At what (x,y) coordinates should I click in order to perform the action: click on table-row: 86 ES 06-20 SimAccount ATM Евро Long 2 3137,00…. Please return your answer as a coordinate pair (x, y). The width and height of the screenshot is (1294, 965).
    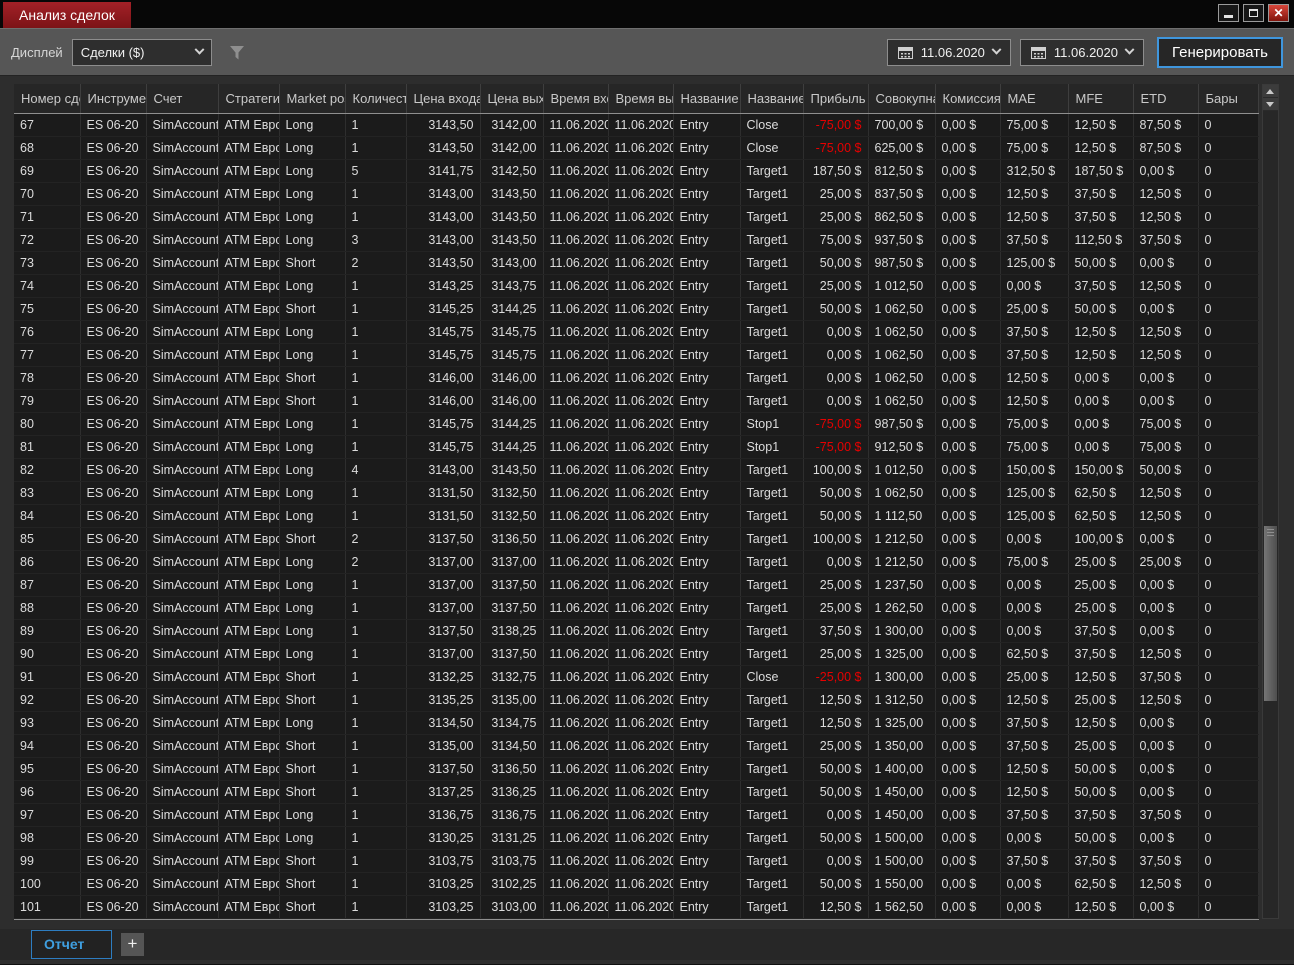
    Looking at the image, I should click on (636, 562).